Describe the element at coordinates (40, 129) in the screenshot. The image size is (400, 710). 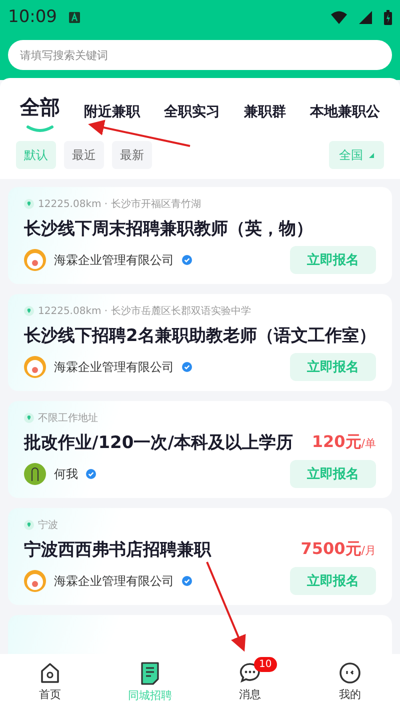
I see `tab-indicator` at that location.